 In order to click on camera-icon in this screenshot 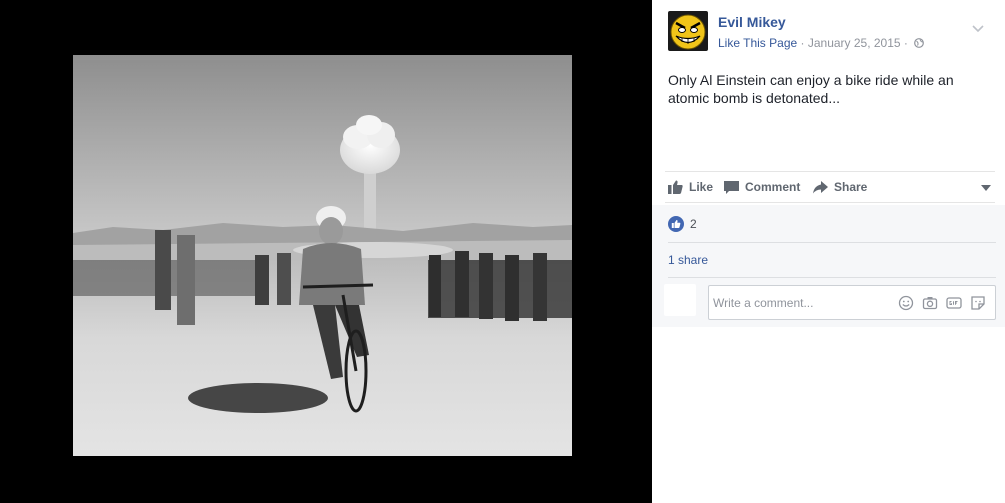, I will do `click(930, 303)`.